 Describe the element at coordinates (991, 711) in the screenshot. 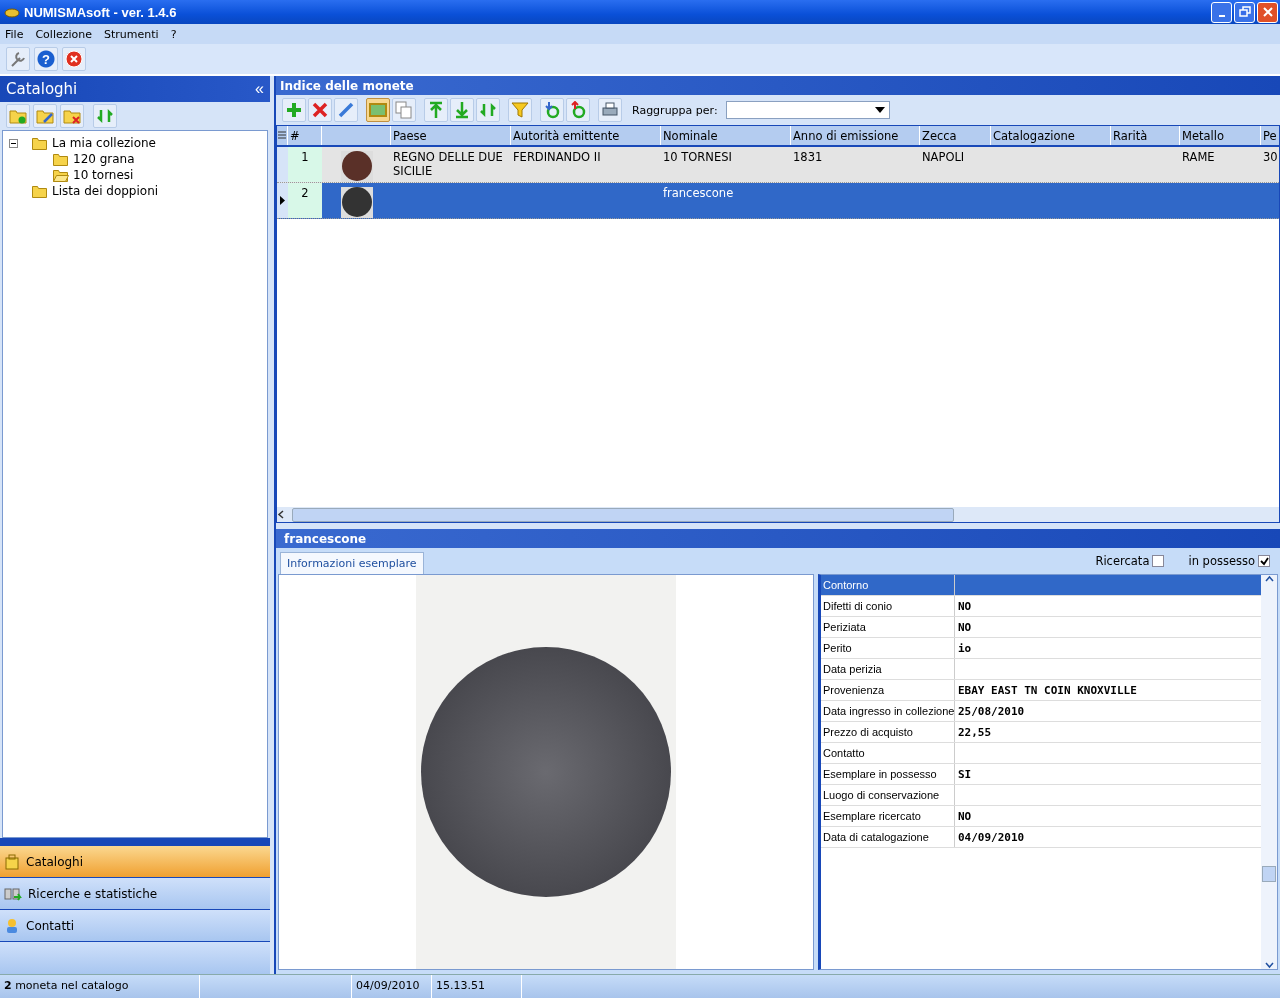

I see `property-value: 25/08/2010` at that location.